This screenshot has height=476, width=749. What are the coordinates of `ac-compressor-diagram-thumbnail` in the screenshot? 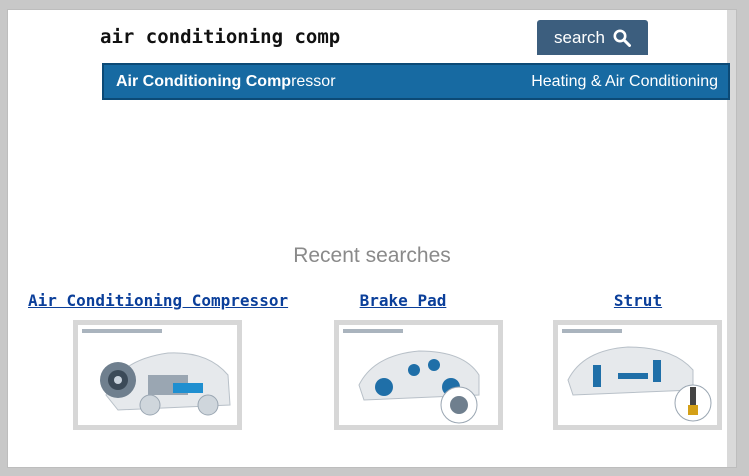 It's located at (157, 375).